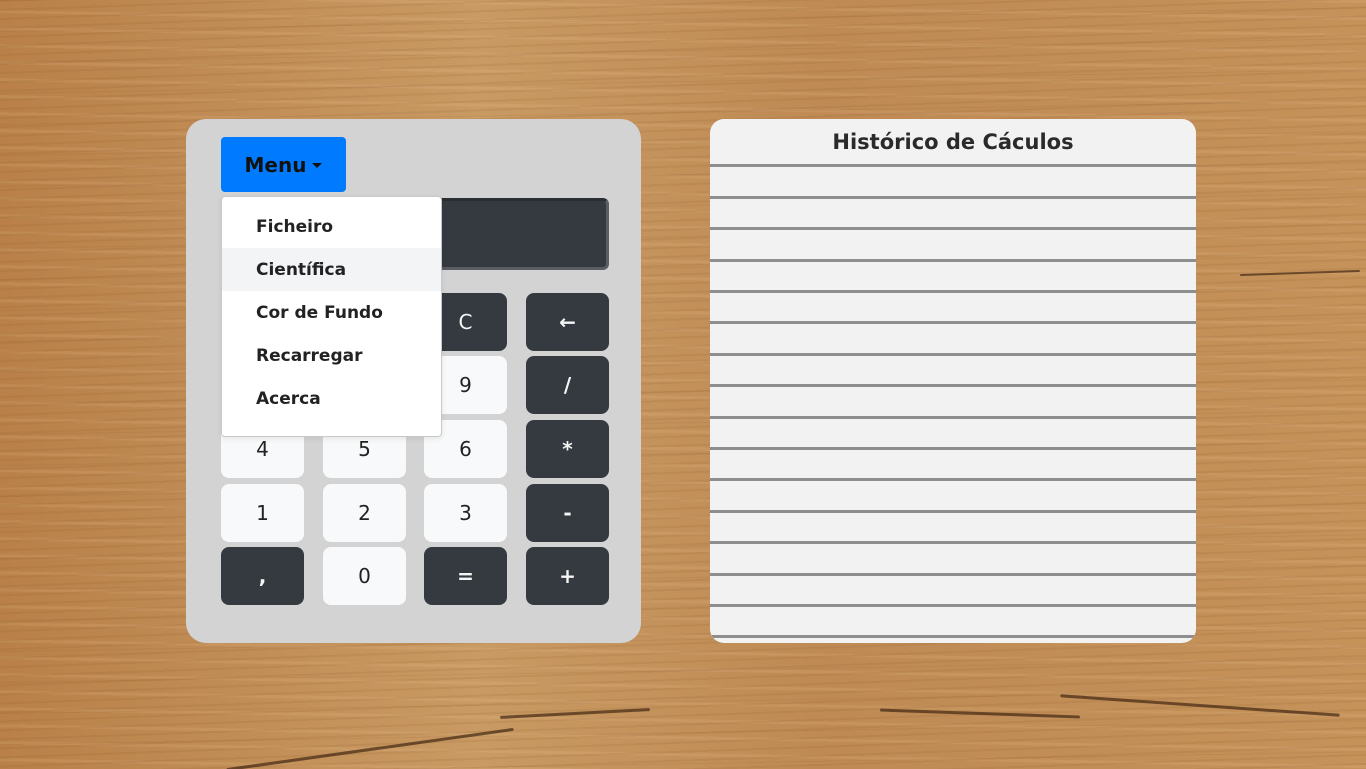 The width and height of the screenshot is (1366, 769). I want to click on menu-item-recarregar: Recarregar, so click(331, 355).